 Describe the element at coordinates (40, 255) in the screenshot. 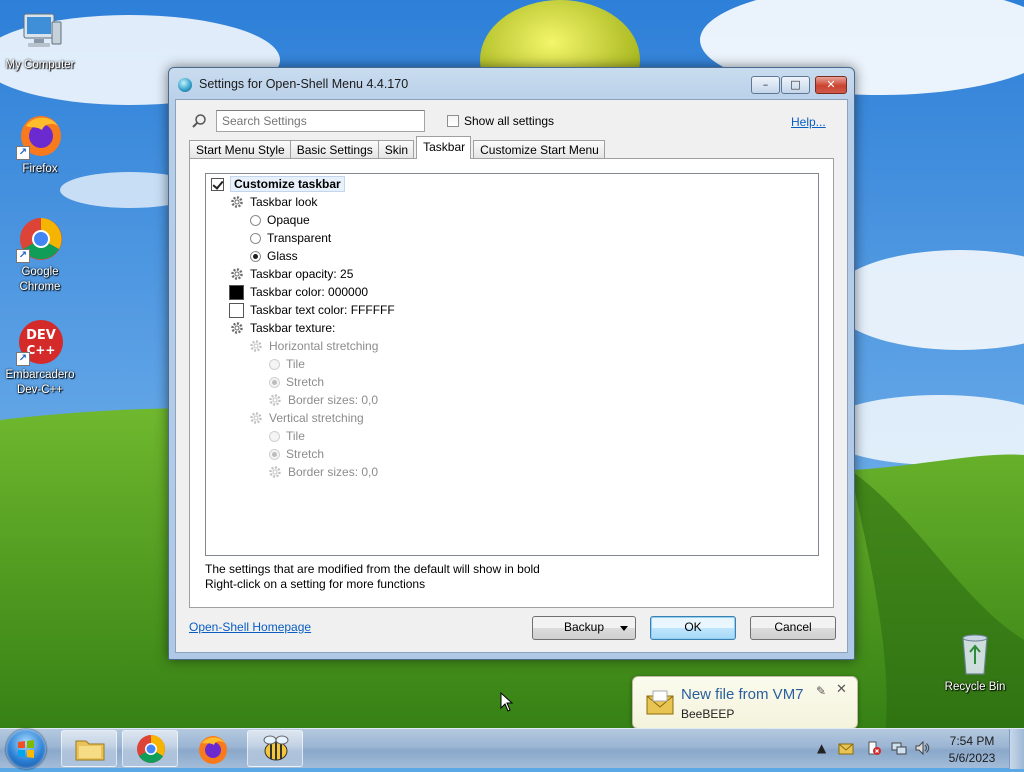

I see `desktop-icon-google-chrome: ↗ Google Chrome` at that location.